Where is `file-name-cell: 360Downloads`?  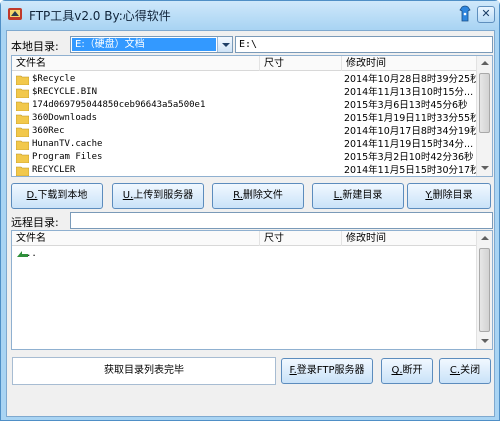
file-name-cell: 360Downloads is located at coordinates (56, 118).